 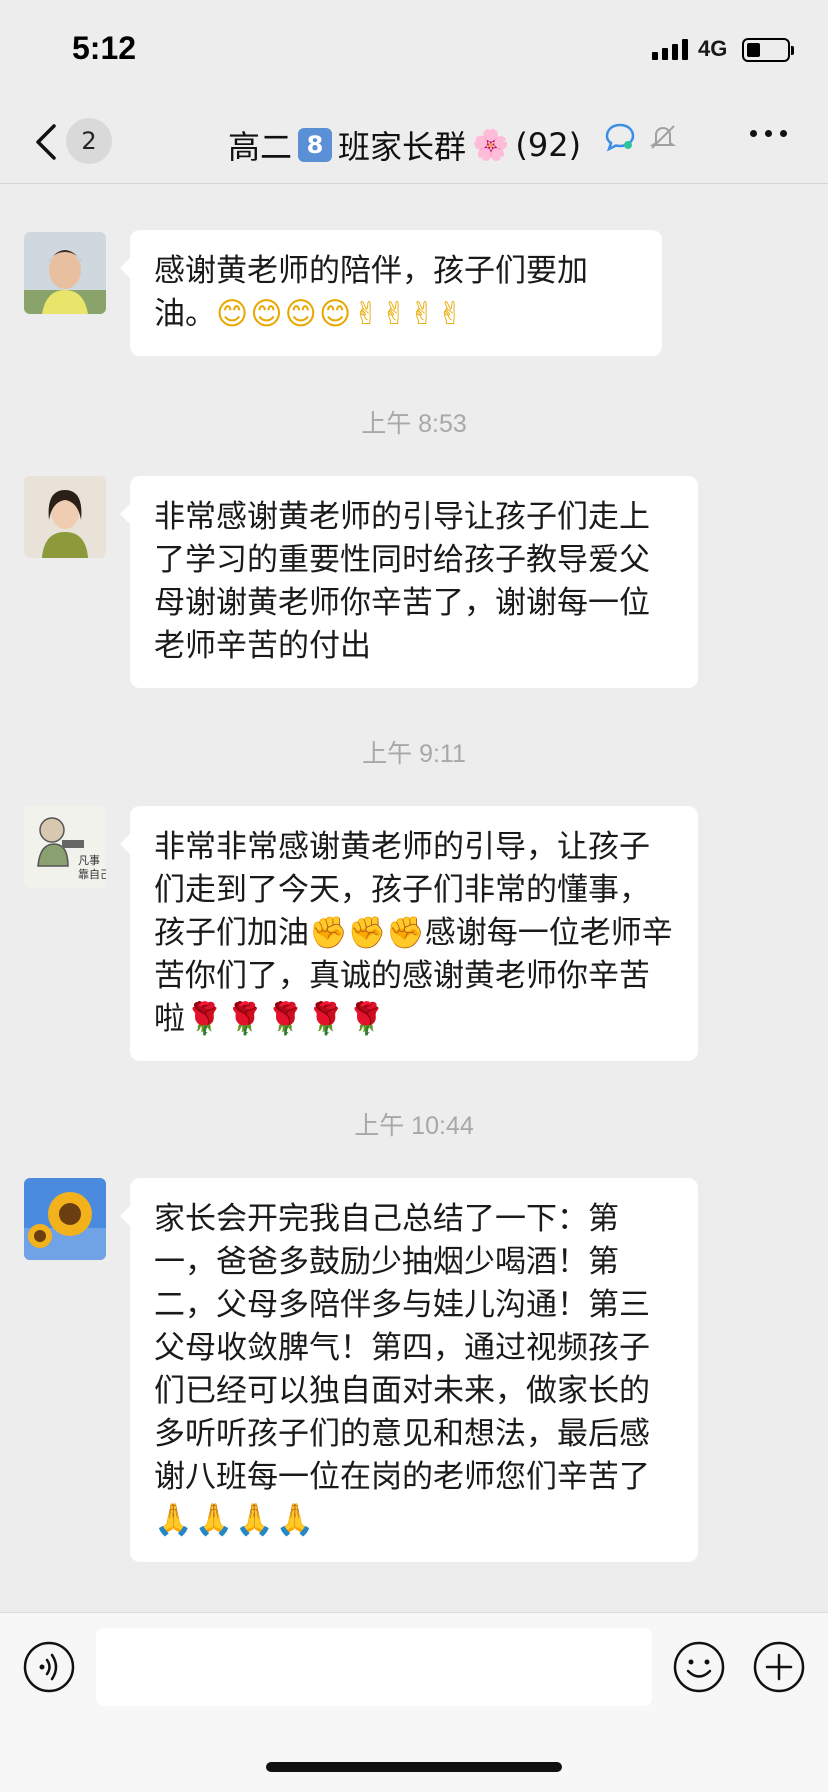 I want to click on message-emoji: 🌹🌹🌹🌹🌹, so click(x=286, y=1019).